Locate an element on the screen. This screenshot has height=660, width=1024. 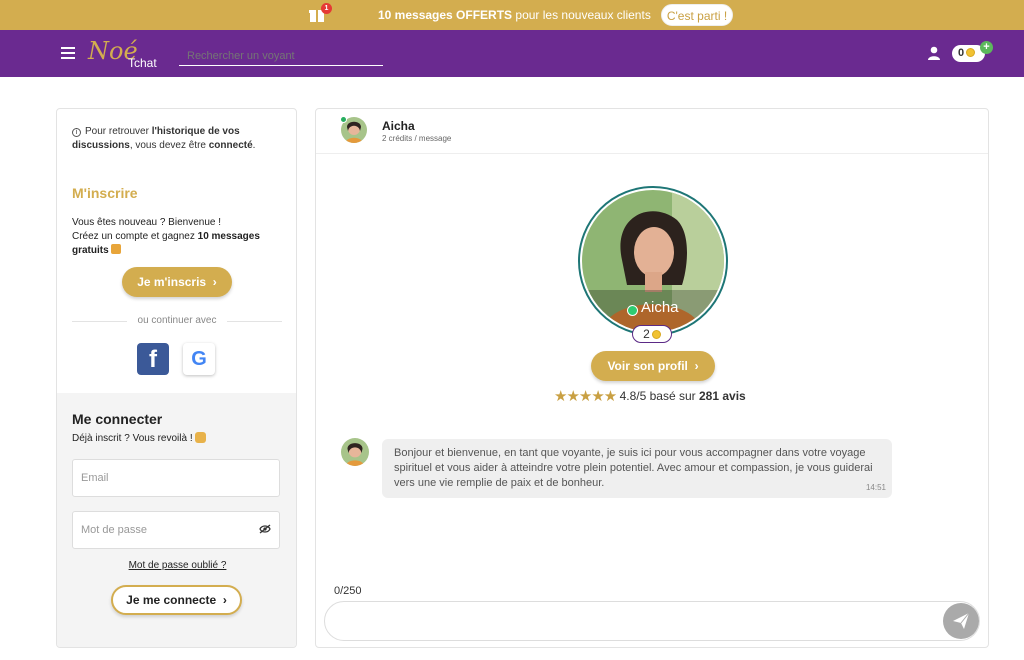
google-login-button: G is located at coordinates (199, 359).